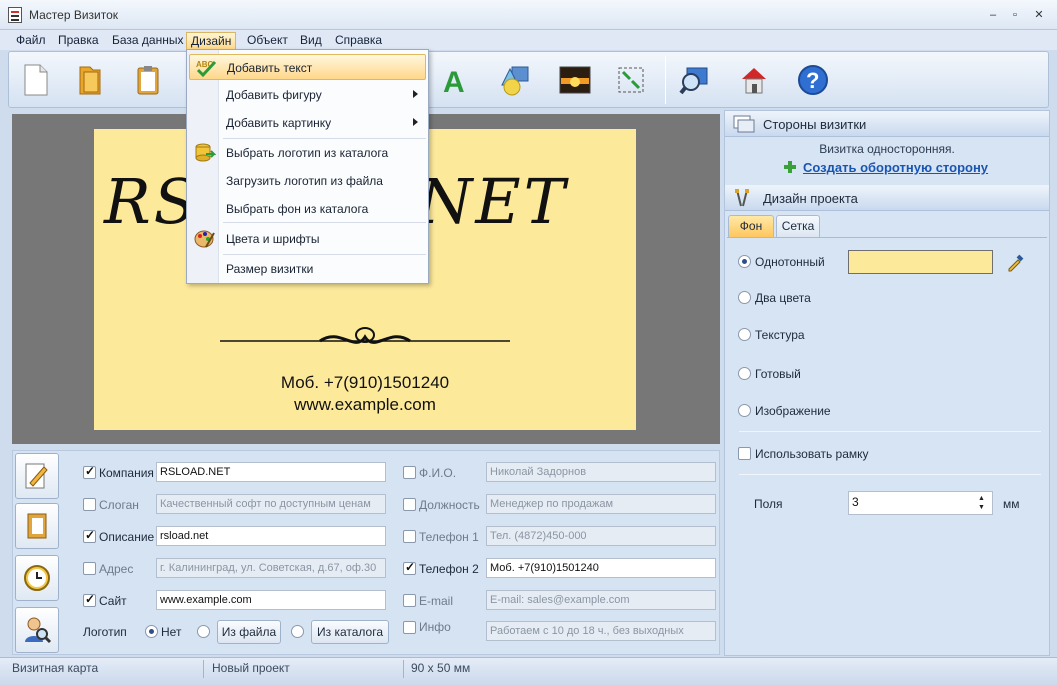 This screenshot has width=1057, height=685. What do you see at coordinates (270, 269) in the screenshot?
I see `menu-item-label: Размер визитки` at bounding box center [270, 269].